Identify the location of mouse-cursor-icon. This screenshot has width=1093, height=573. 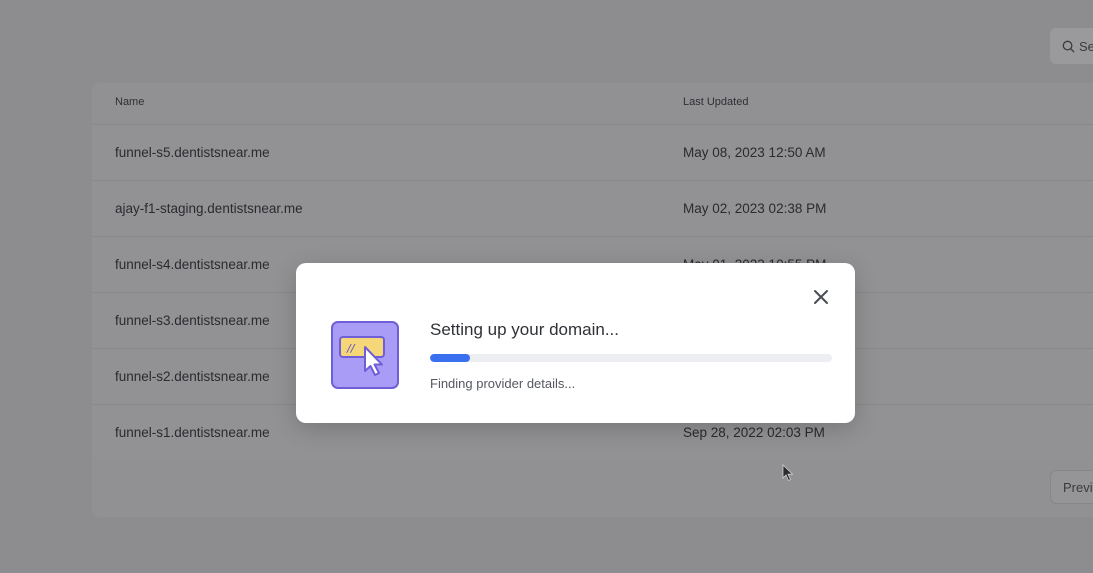
(788, 473).